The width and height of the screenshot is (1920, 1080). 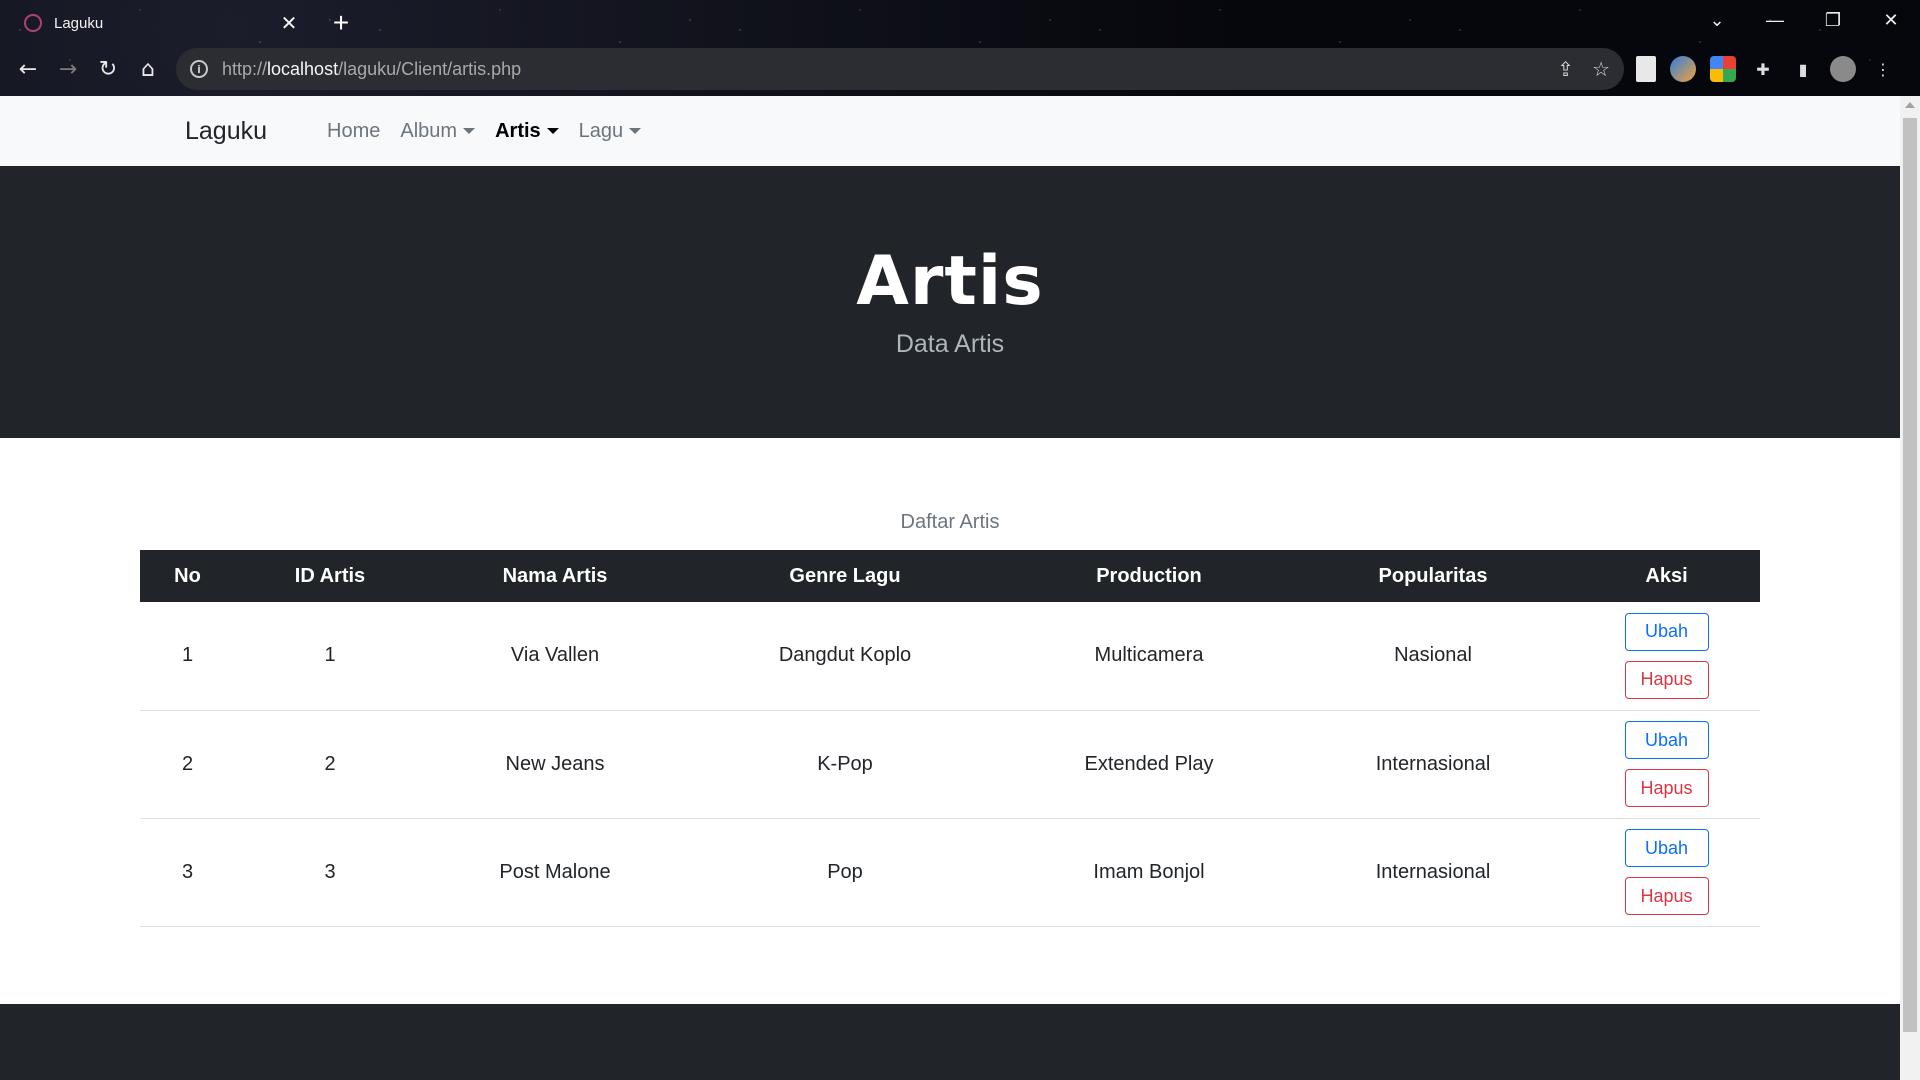 I want to click on cell-no: 2, so click(x=187, y=764).